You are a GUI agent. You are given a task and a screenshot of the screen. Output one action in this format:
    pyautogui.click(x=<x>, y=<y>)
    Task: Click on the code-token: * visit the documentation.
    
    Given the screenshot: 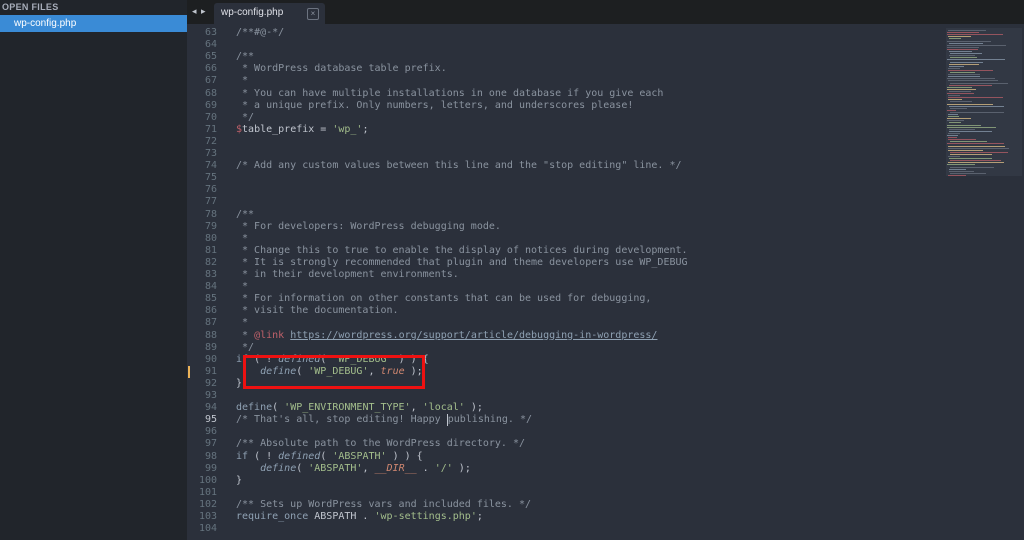 What is the action you would take?
    pyautogui.click(x=317, y=311)
    